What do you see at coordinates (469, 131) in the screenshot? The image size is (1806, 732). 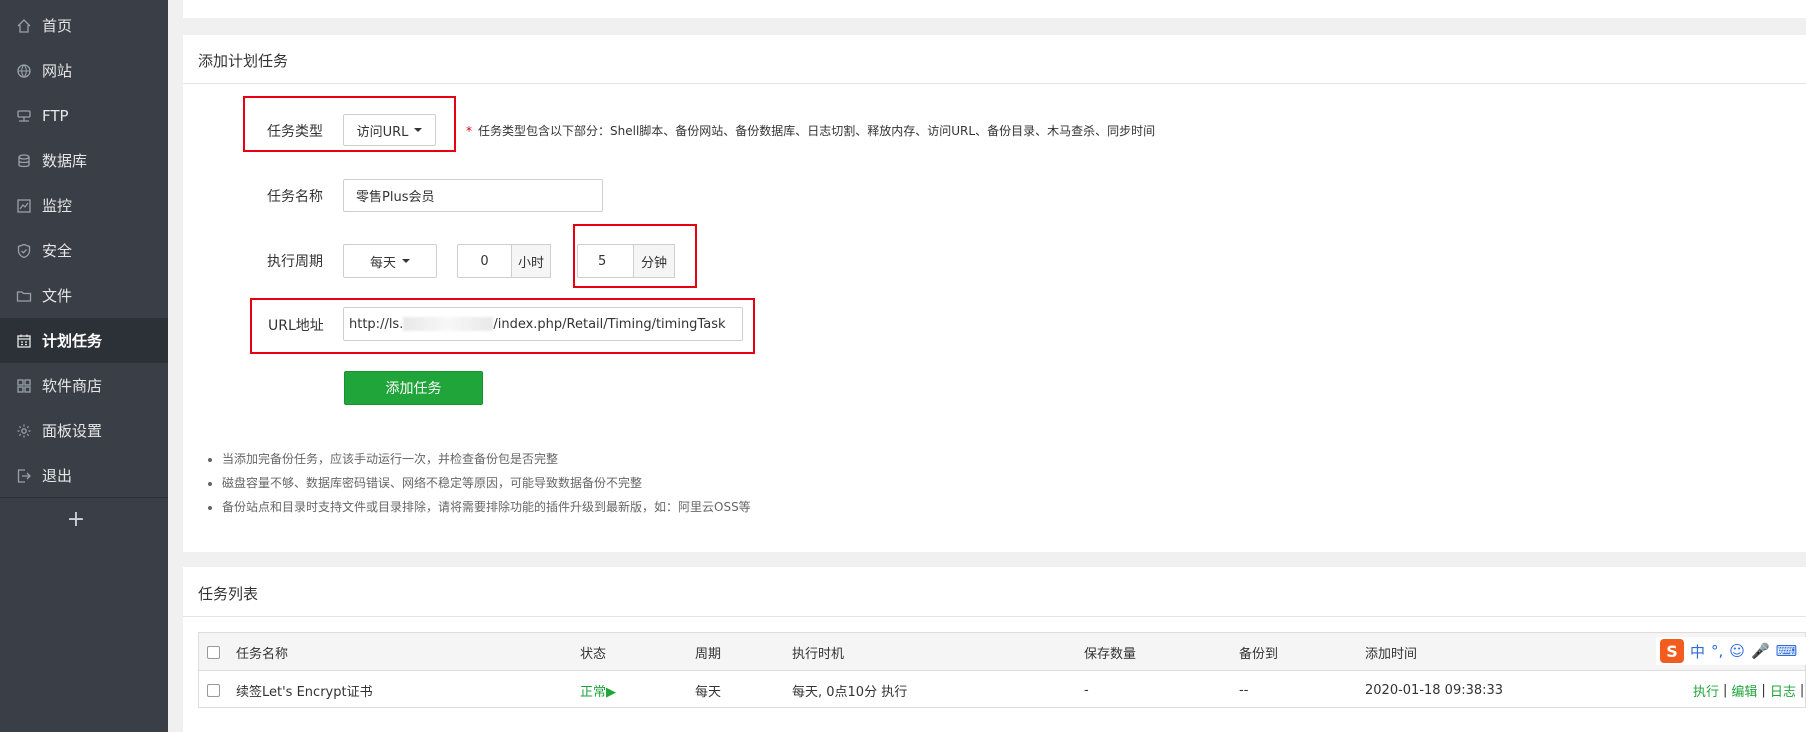 I see `required-star: *` at bounding box center [469, 131].